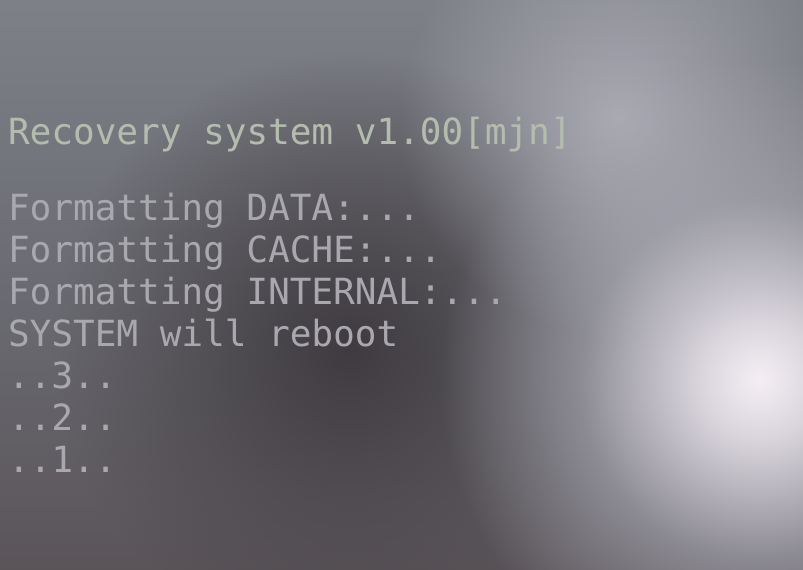 This screenshot has height=570, width=803. Describe the element at coordinates (290, 133) in the screenshot. I see `screen-title: Recovery system v1.00[mjn]` at that location.